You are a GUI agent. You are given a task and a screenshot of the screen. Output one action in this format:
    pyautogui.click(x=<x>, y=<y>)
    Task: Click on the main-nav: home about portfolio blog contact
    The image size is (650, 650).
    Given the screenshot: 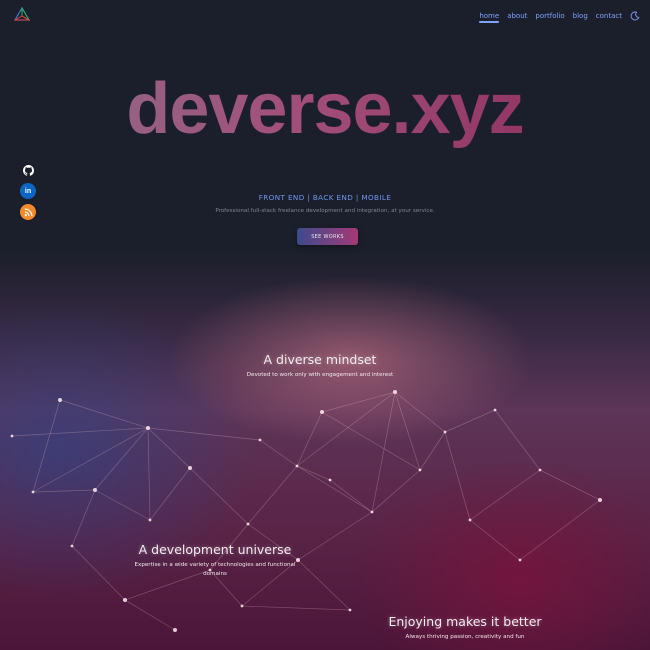 What is the action you would take?
    pyautogui.click(x=559, y=17)
    